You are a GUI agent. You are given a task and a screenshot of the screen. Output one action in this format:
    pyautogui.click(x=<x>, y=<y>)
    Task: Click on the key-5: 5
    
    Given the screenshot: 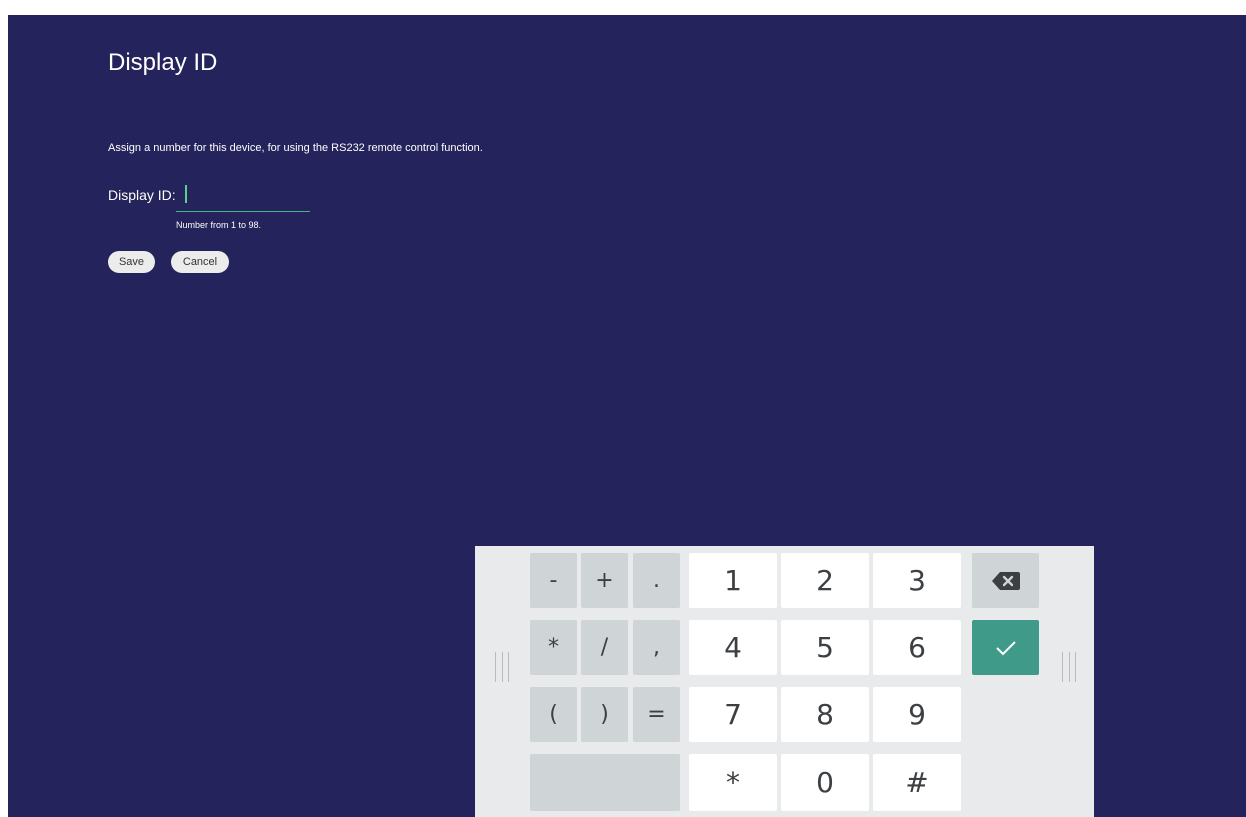 What is the action you would take?
    pyautogui.click(x=825, y=647)
    